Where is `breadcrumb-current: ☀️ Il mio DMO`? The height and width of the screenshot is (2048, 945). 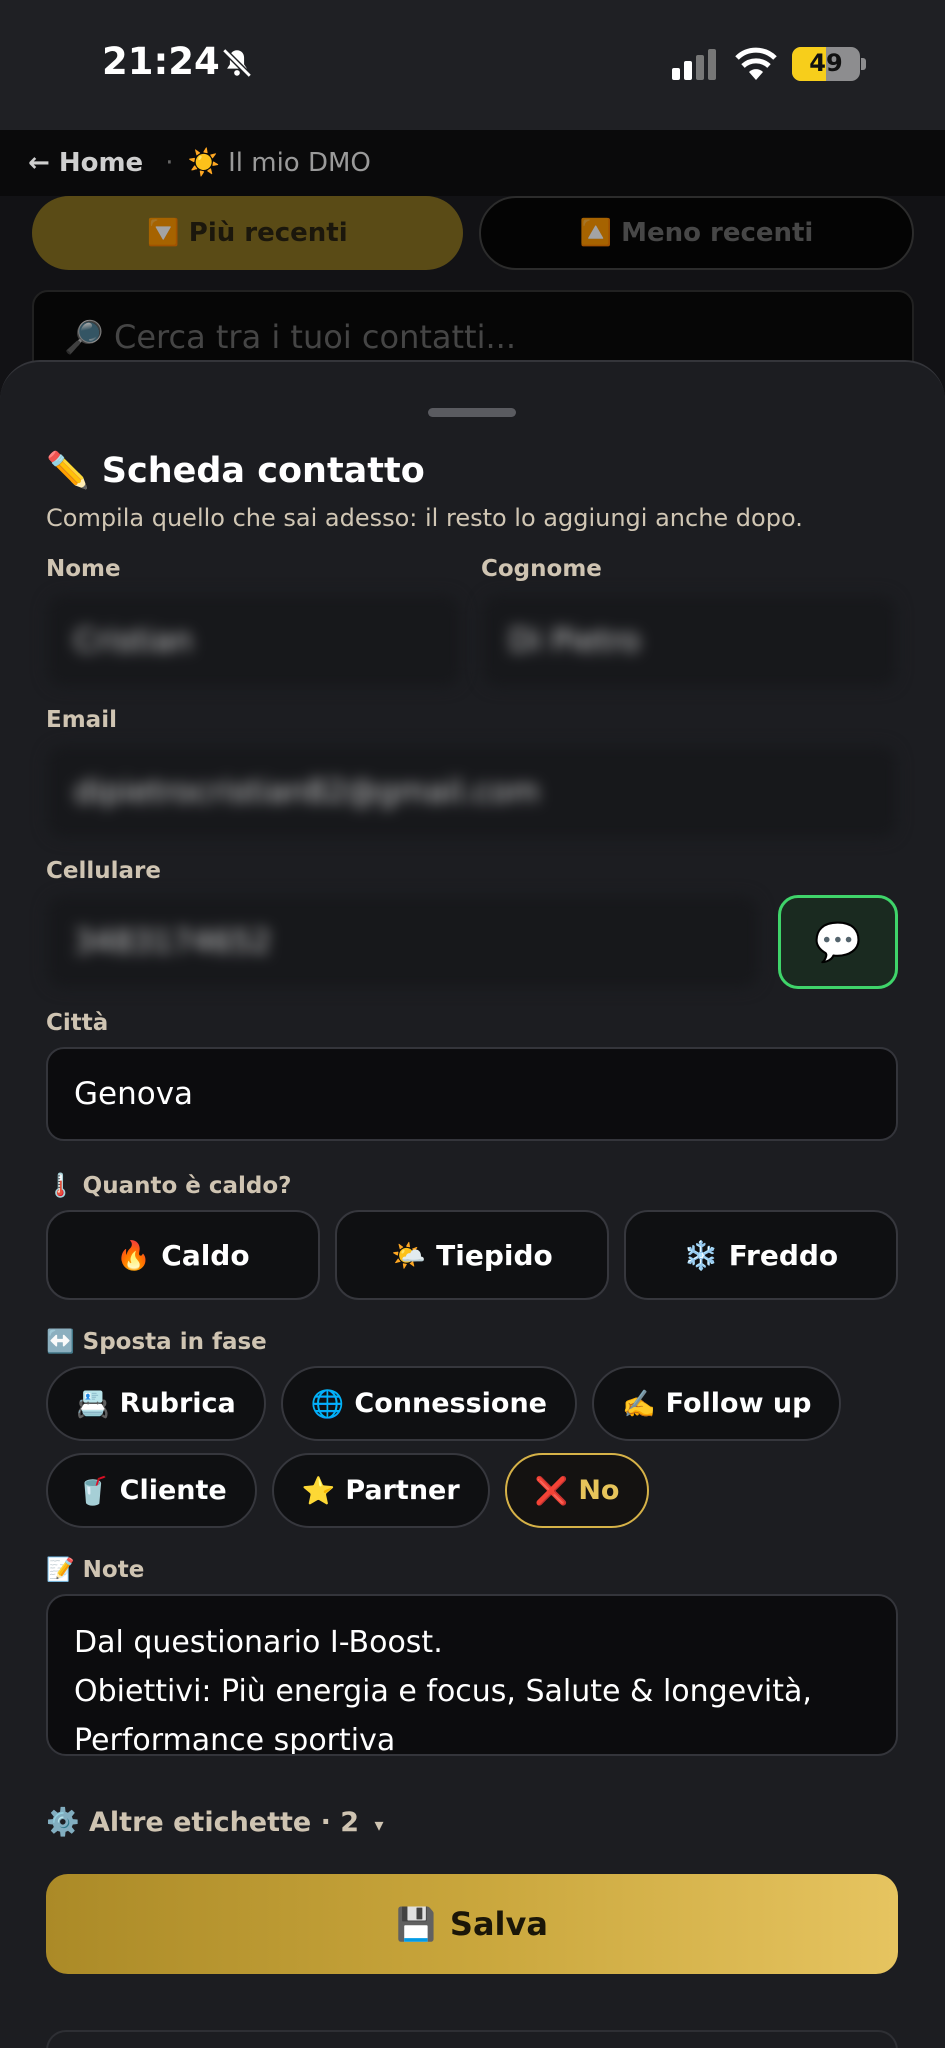 breadcrumb-current: ☀️ Il mio DMO is located at coordinates (279, 163).